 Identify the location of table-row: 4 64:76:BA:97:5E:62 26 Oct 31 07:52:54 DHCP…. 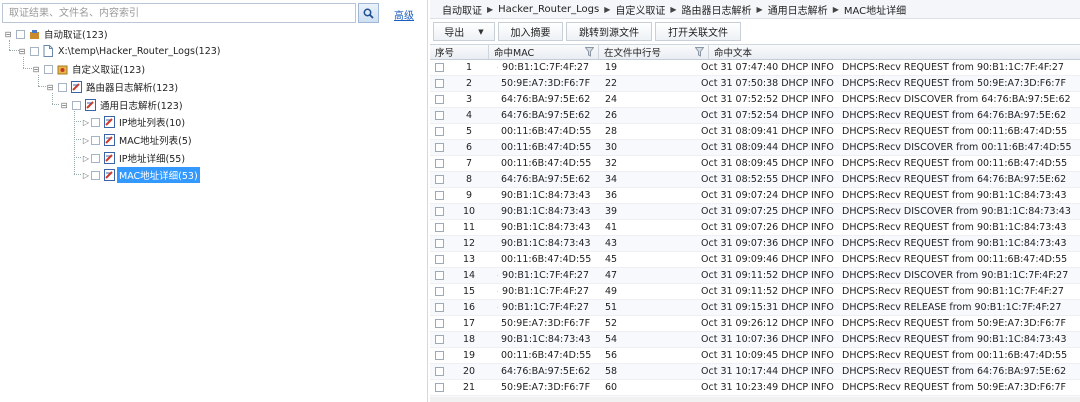
(755, 116).